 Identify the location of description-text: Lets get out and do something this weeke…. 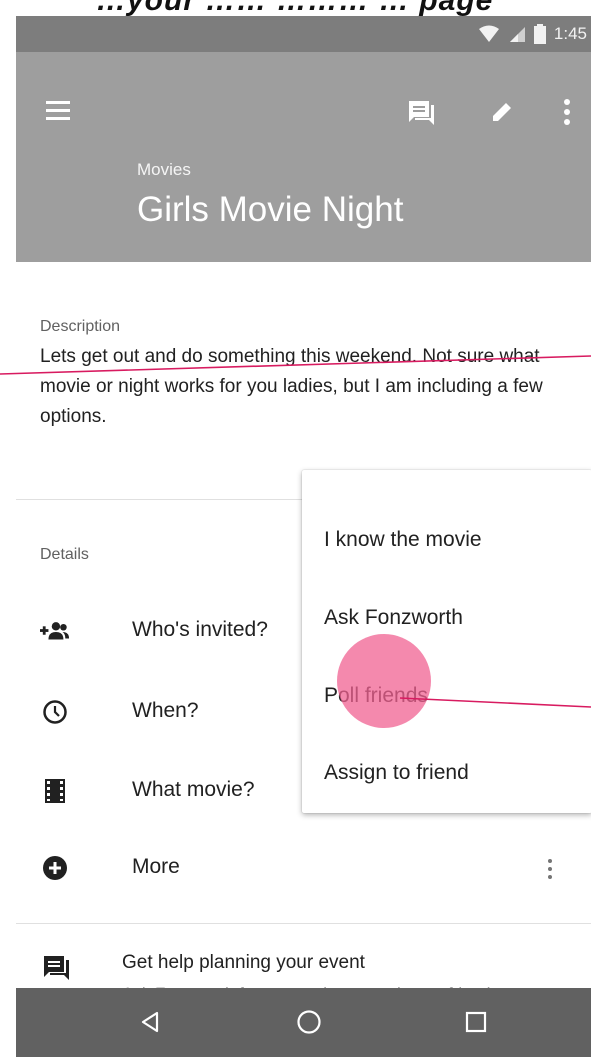
(305, 387).